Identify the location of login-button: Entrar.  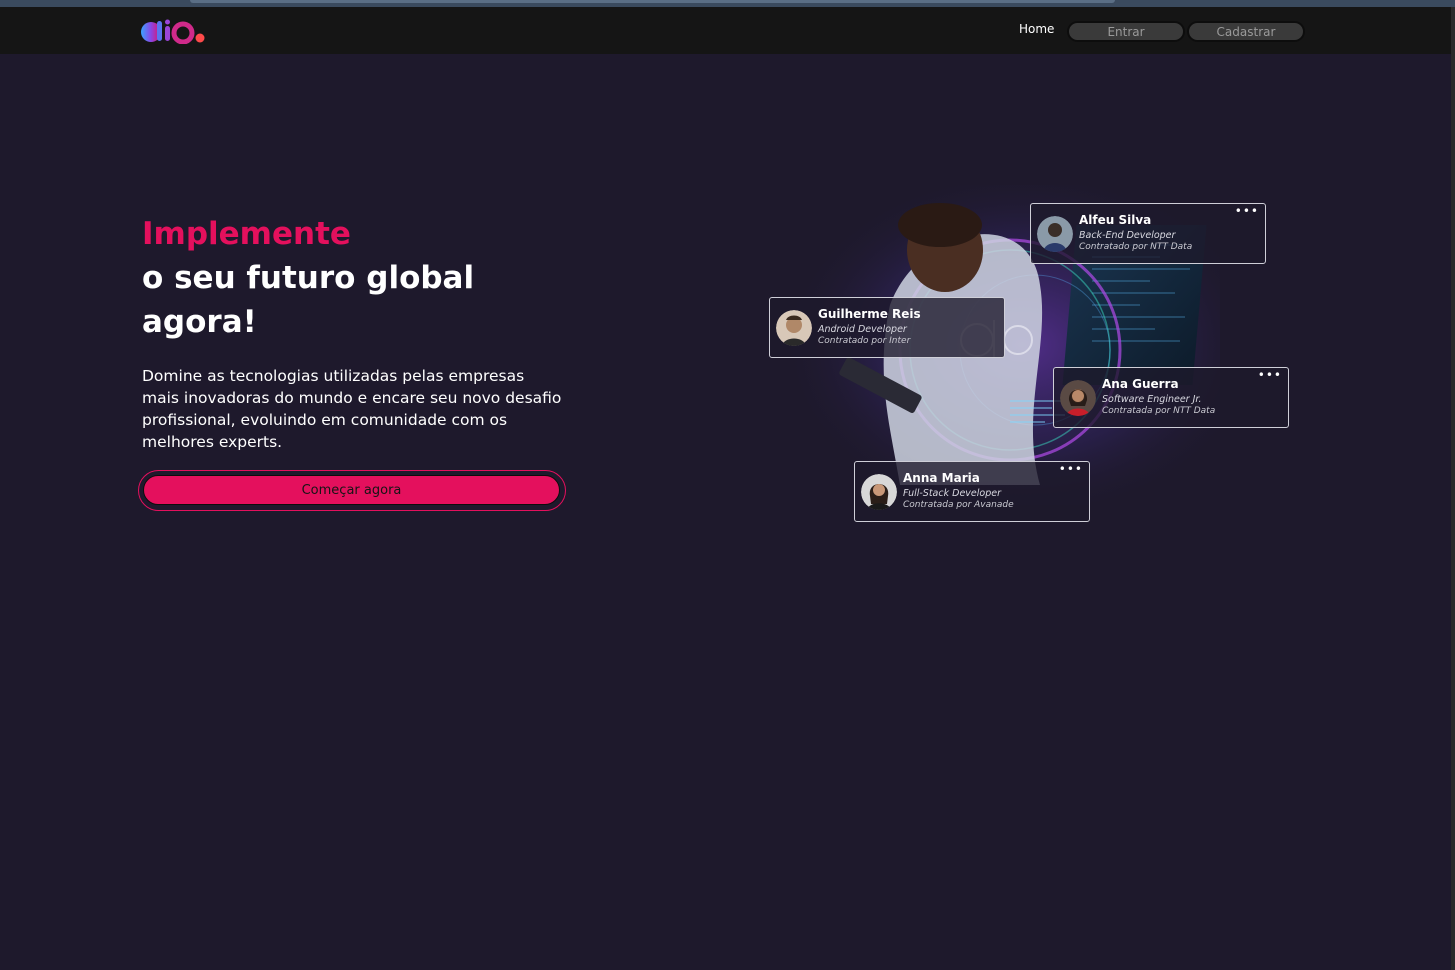
(1126, 31).